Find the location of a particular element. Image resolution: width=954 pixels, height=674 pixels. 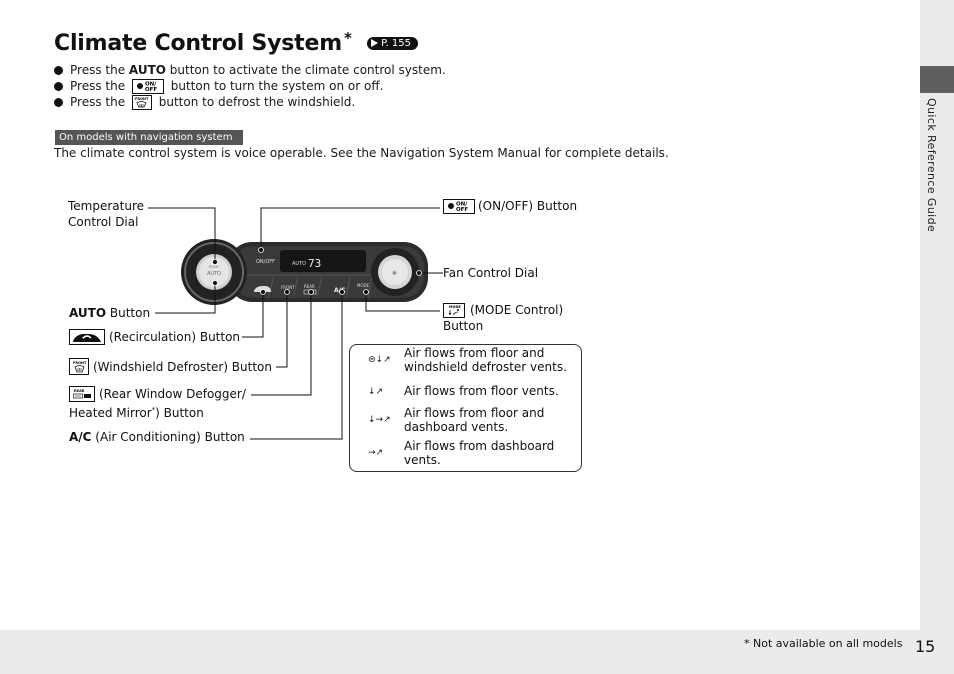

legend-text: Air flows from dashboard vents. is located at coordinates (479, 453).